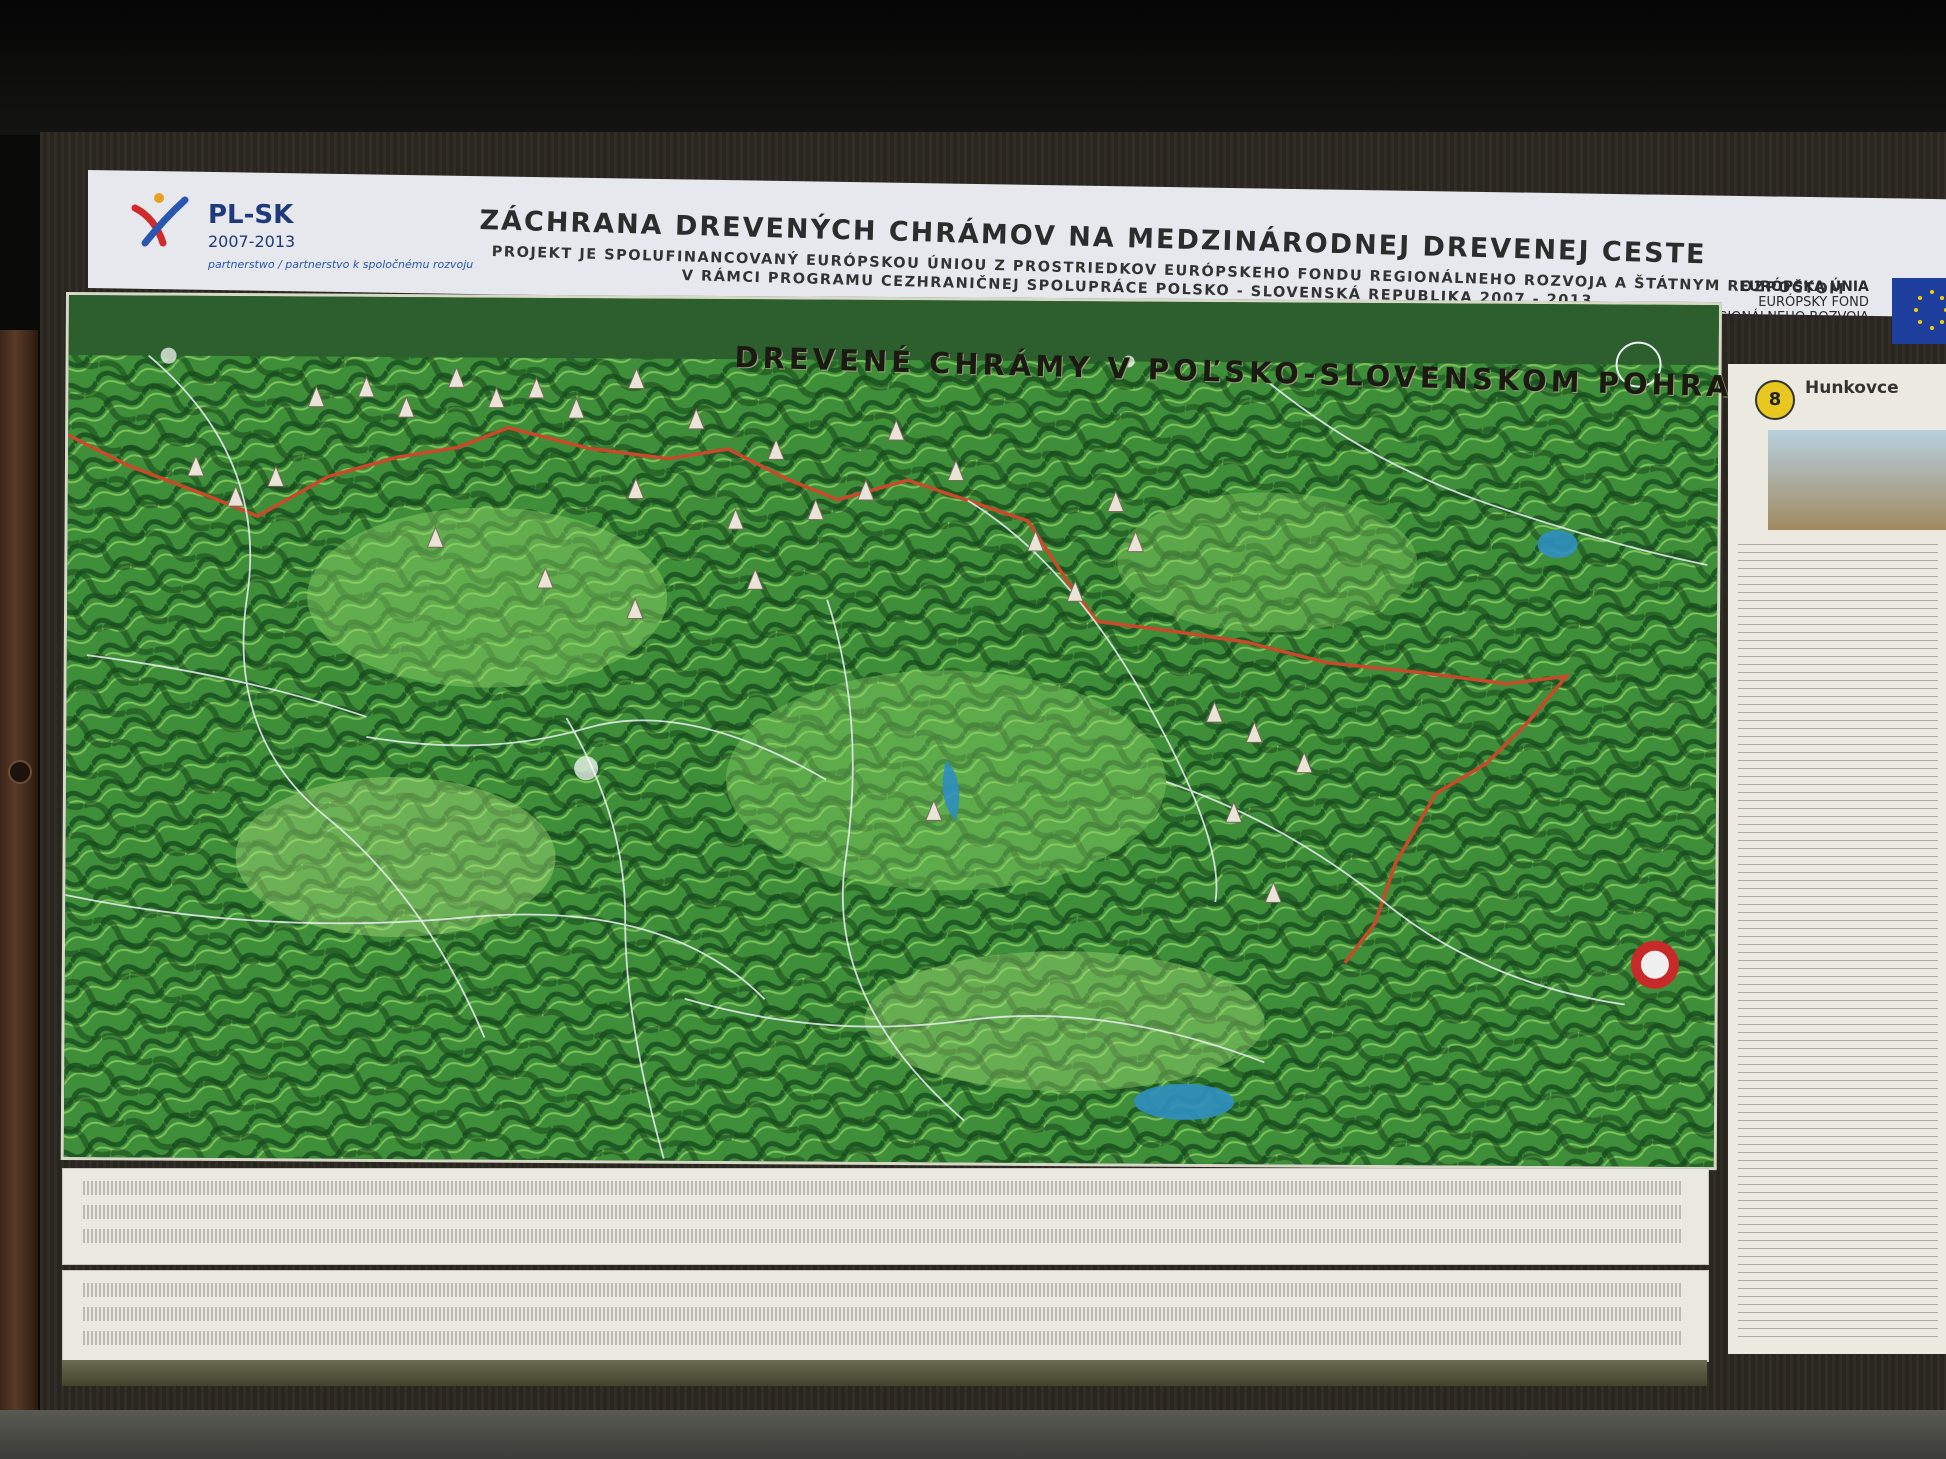 The image size is (1946, 1459). I want to click on eu-flag-icon, so click(1919, 311).